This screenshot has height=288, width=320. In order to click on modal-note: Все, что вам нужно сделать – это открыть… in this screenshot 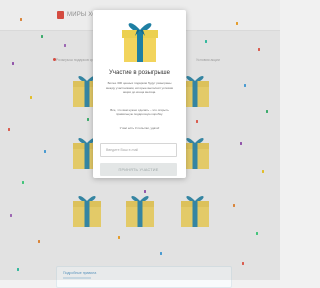, I will do `click(139, 112)`.